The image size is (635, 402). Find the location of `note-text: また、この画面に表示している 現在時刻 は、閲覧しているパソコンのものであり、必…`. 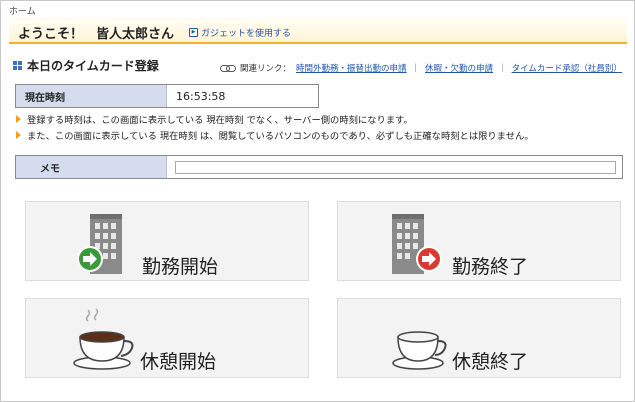

note-text: また、この画面に表示している 現在時刻 は、閲覧しているパソコンのものであり、必… is located at coordinates (280, 136).